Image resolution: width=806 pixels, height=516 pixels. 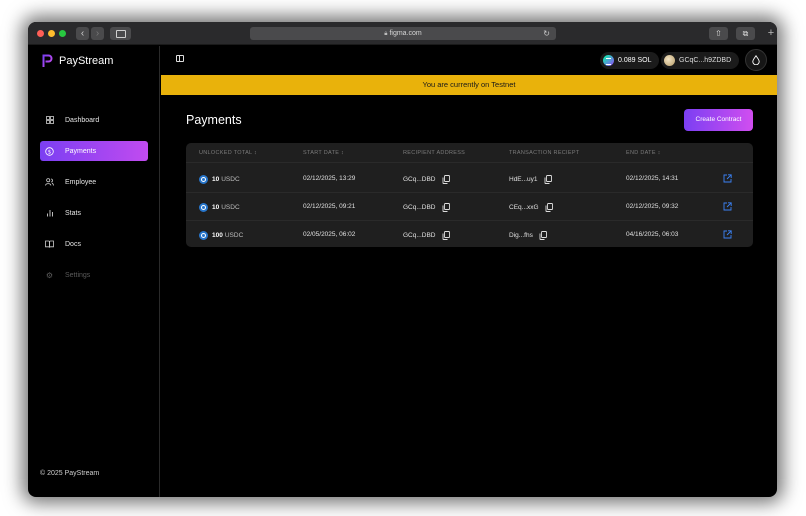 What do you see at coordinates (608, 60) in the screenshot?
I see `solana-icon` at bounding box center [608, 60].